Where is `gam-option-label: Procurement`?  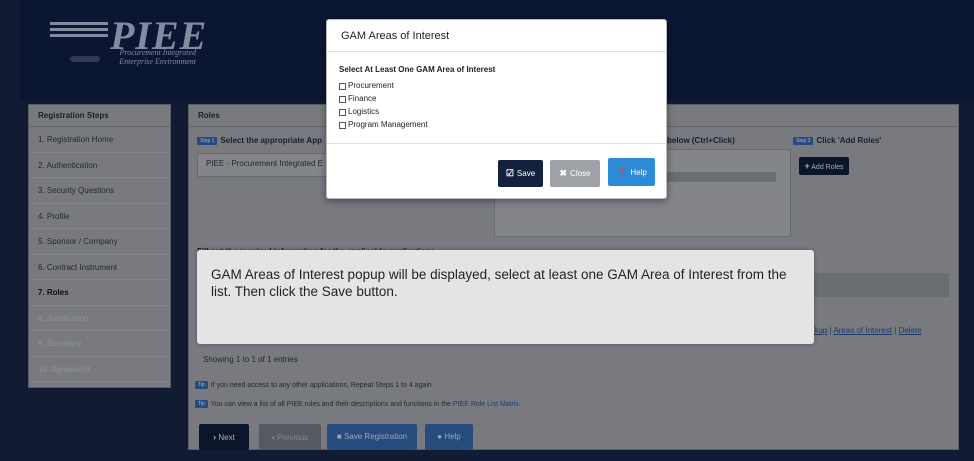
gam-option-label: Procurement is located at coordinates (371, 85).